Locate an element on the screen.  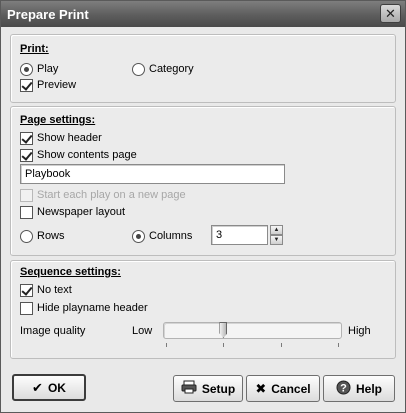
close-icon: ✕ is located at coordinates (390, 13).